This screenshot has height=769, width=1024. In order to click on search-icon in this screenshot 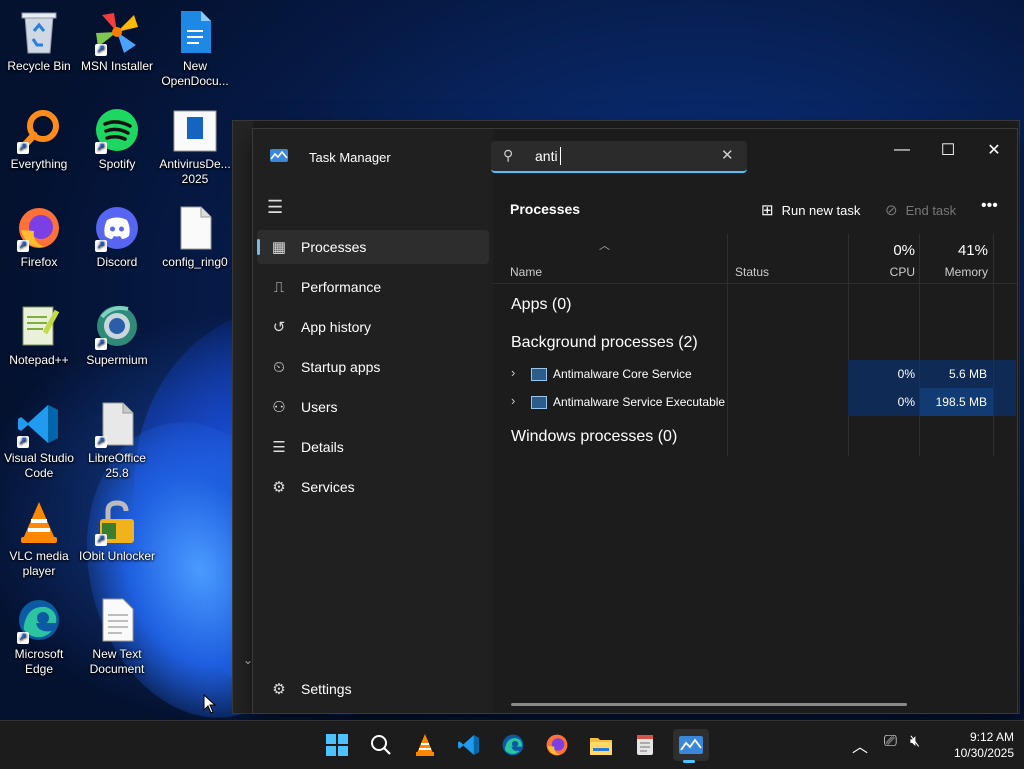, I will do `click(381, 745)`.